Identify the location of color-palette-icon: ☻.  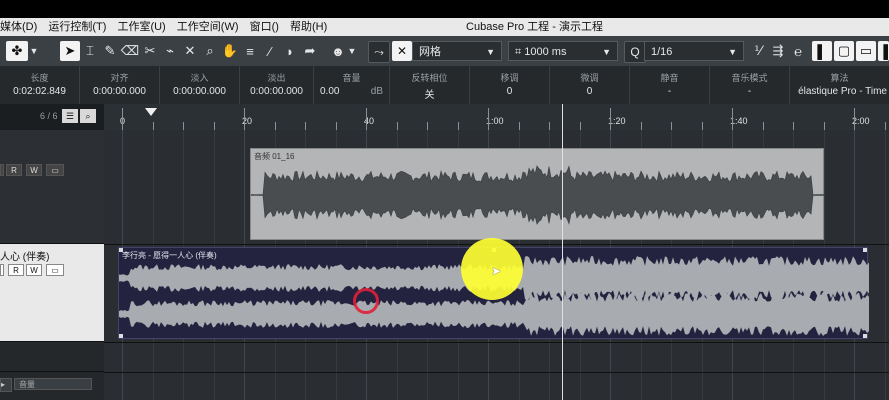
(338, 51).